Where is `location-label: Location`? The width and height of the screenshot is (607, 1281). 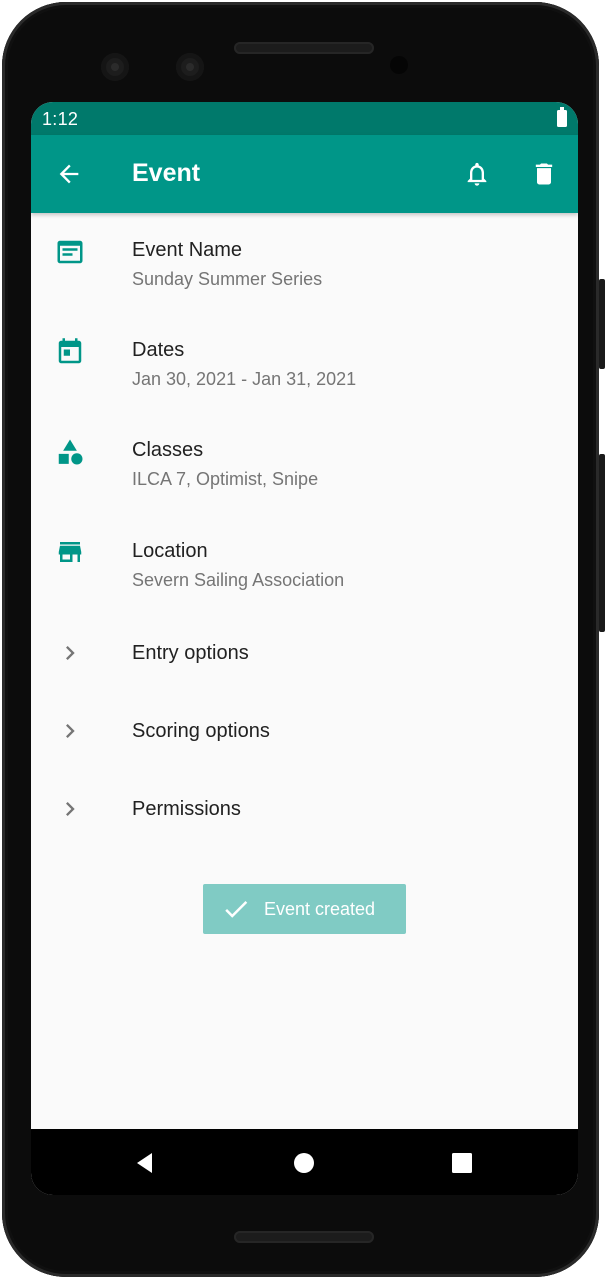
location-label: Location is located at coordinates (170, 551).